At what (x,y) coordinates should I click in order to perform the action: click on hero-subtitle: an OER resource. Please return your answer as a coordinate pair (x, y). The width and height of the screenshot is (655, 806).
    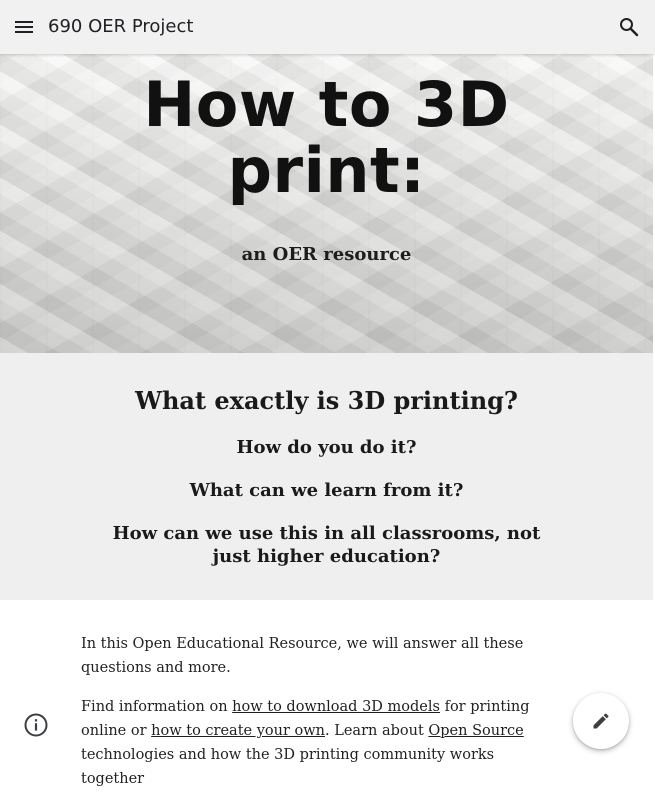
    Looking at the image, I should click on (326, 254).